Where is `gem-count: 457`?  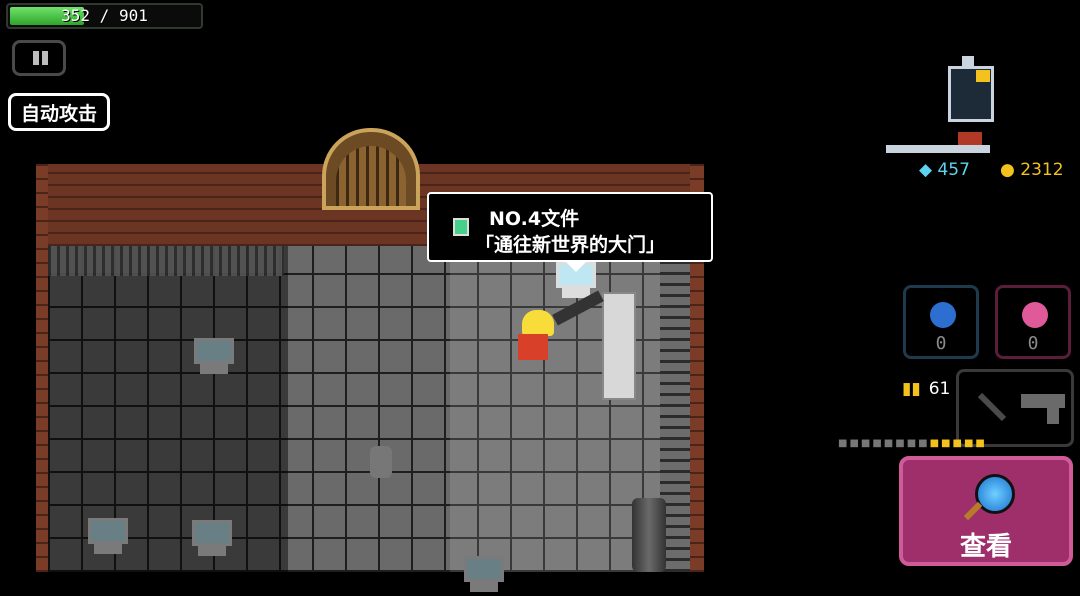
gem-count: 457 is located at coordinates (953, 170).